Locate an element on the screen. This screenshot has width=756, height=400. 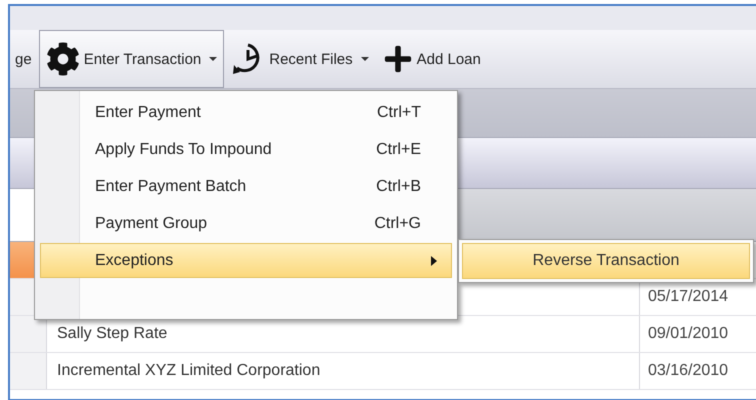
menu-item: Exceptions is located at coordinates (246, 260).